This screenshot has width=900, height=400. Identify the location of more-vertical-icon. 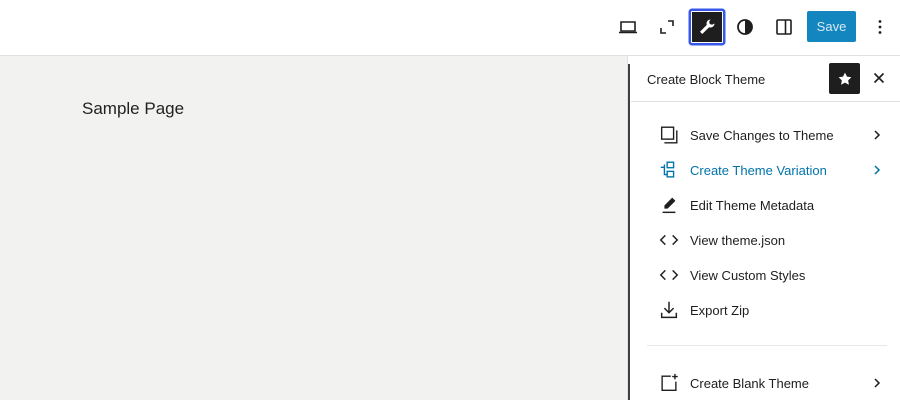
(880, 27).